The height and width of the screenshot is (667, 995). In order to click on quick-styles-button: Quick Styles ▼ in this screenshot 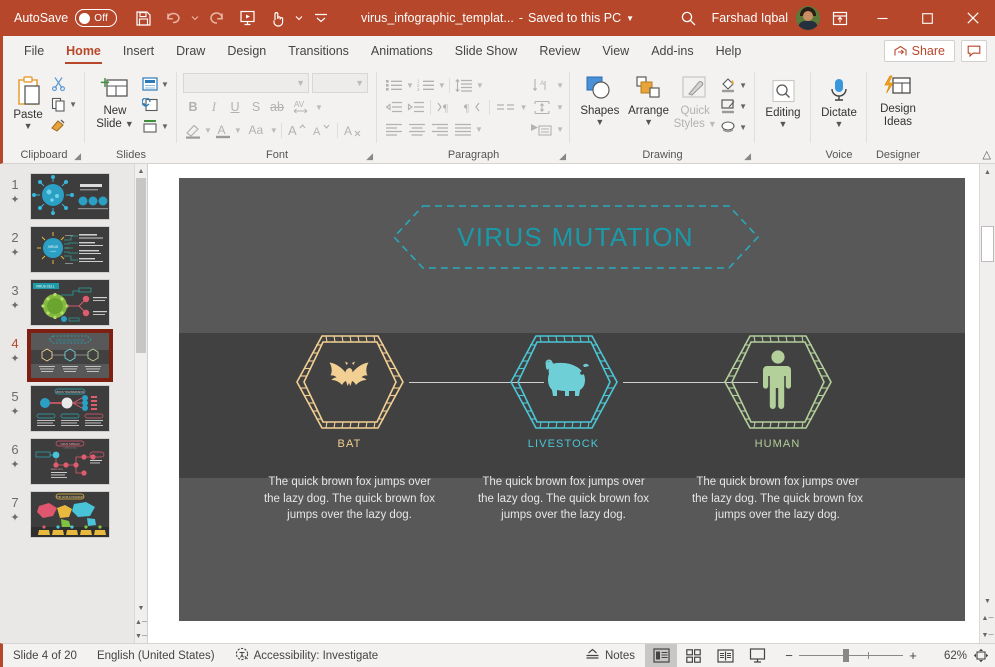, I will do `click(695, 102)`.